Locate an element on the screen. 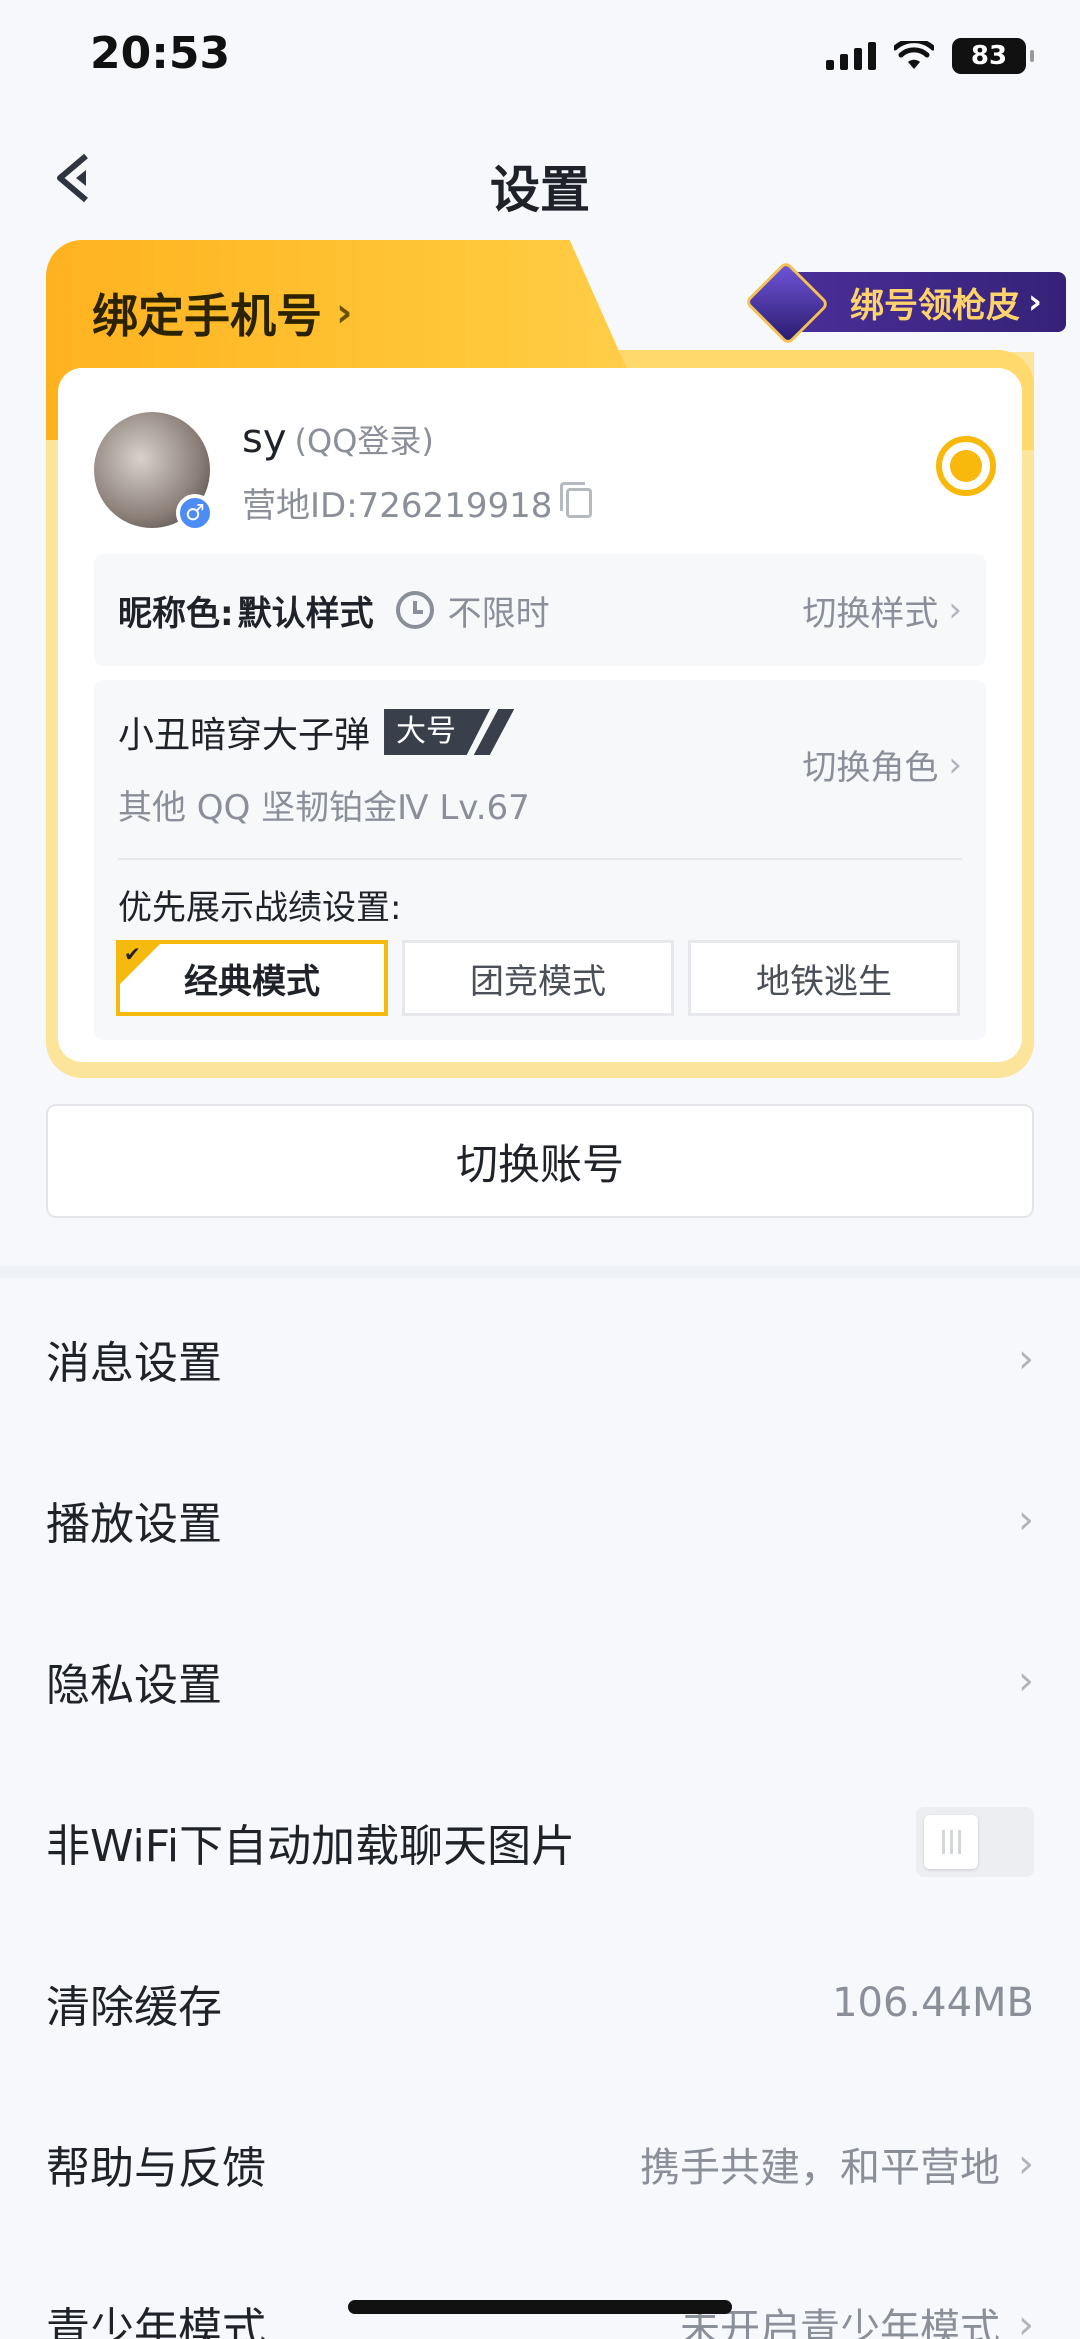 The image size is (1080, 2339). clock-icon is located at coordinates (414, 610).